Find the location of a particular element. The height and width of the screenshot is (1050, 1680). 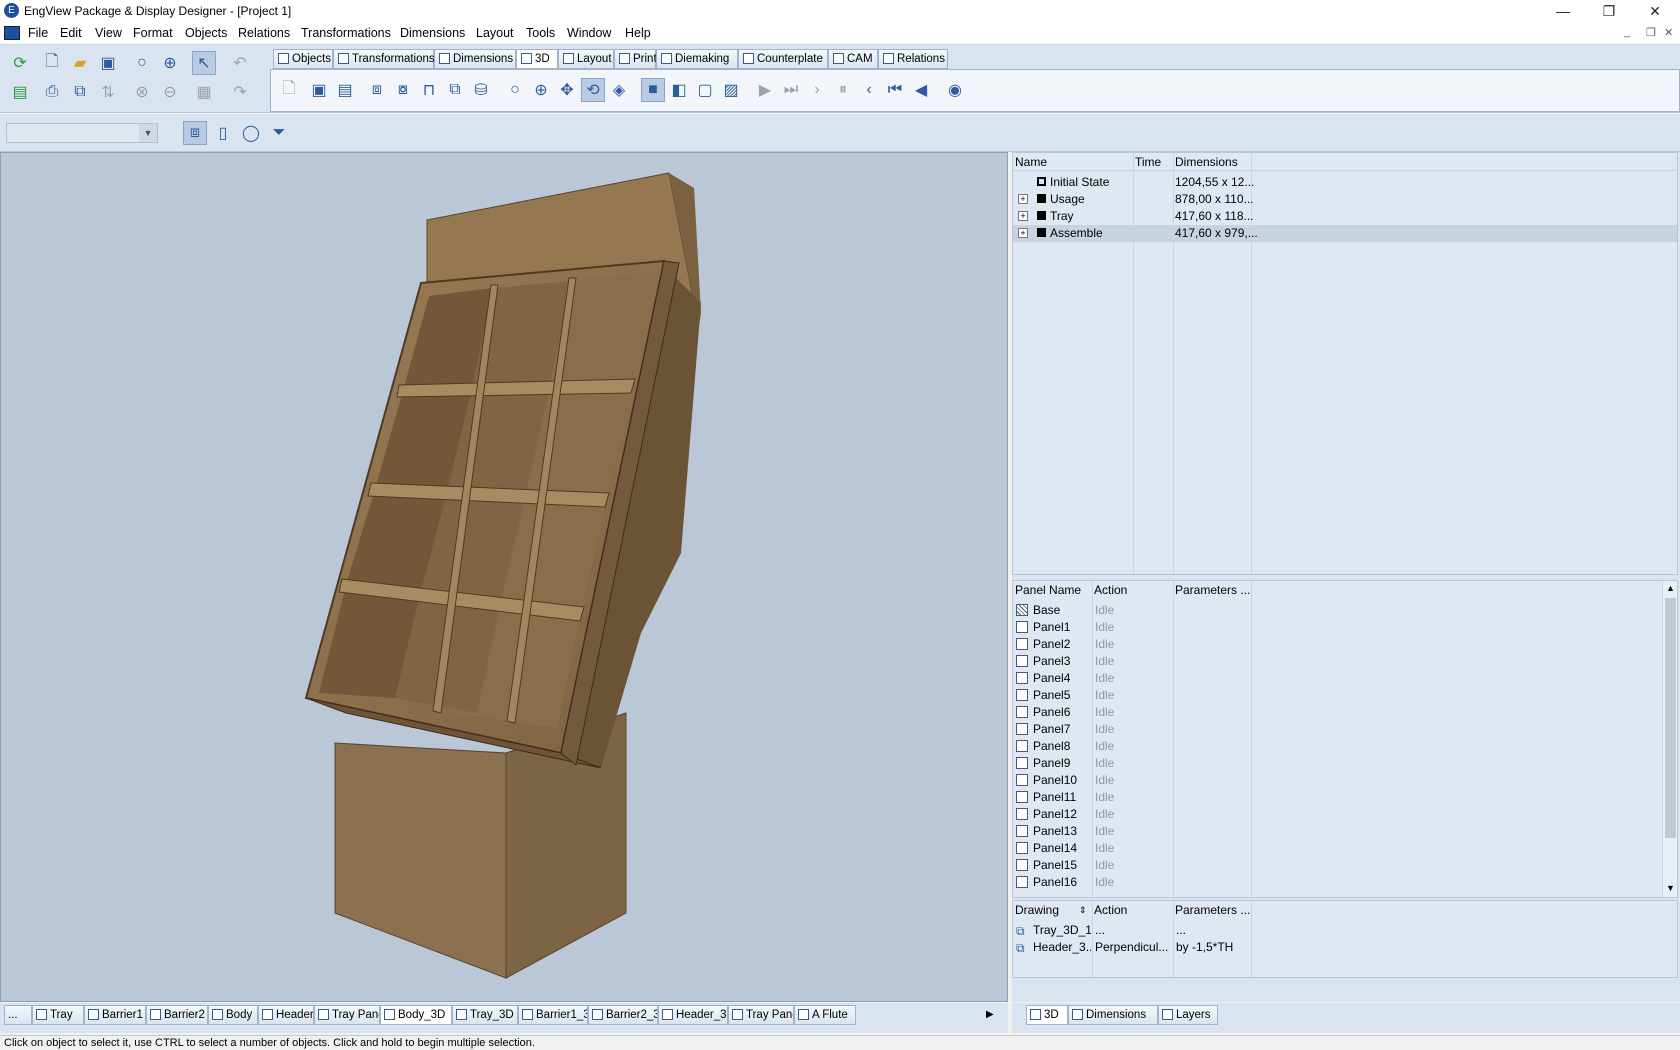

menu-view: View is located at coordinates (108, 33).